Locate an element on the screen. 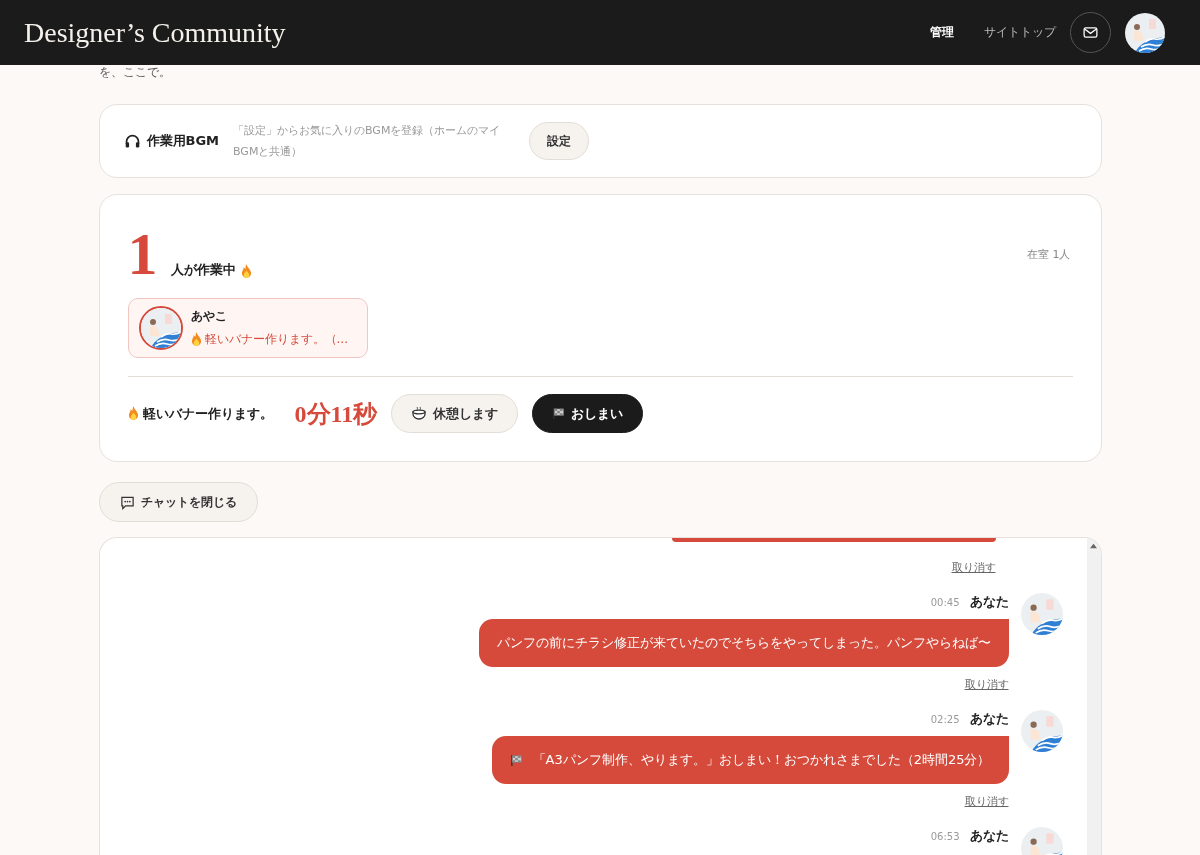  finish-button: おしまい is located at coordinates (588, 413).